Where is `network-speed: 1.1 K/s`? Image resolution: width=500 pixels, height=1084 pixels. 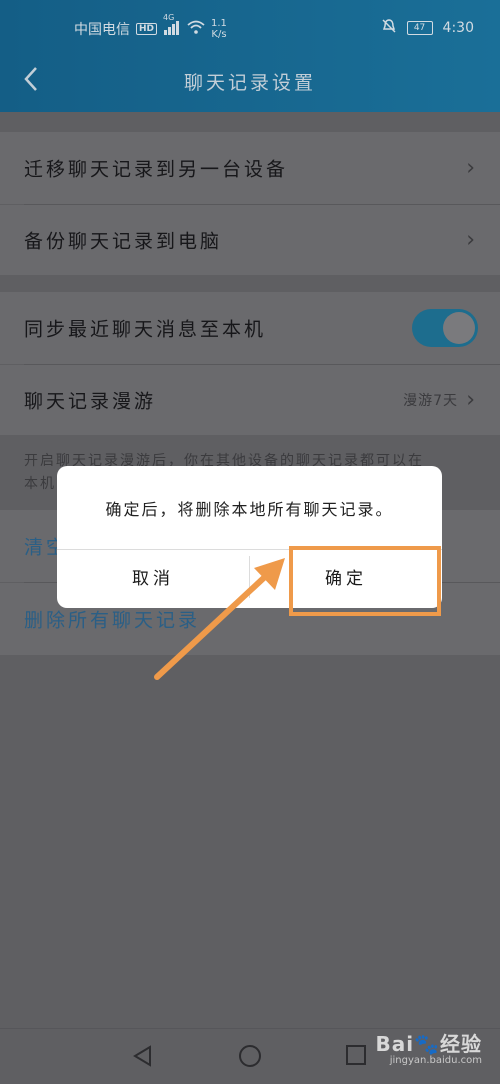 network-speed: 1.1 K/s is located at coordinates (219, 29).